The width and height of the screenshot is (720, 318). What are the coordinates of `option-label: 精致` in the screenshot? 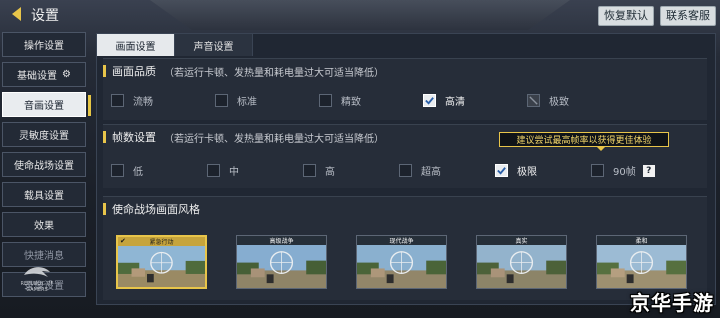 It's located at (351, 102).